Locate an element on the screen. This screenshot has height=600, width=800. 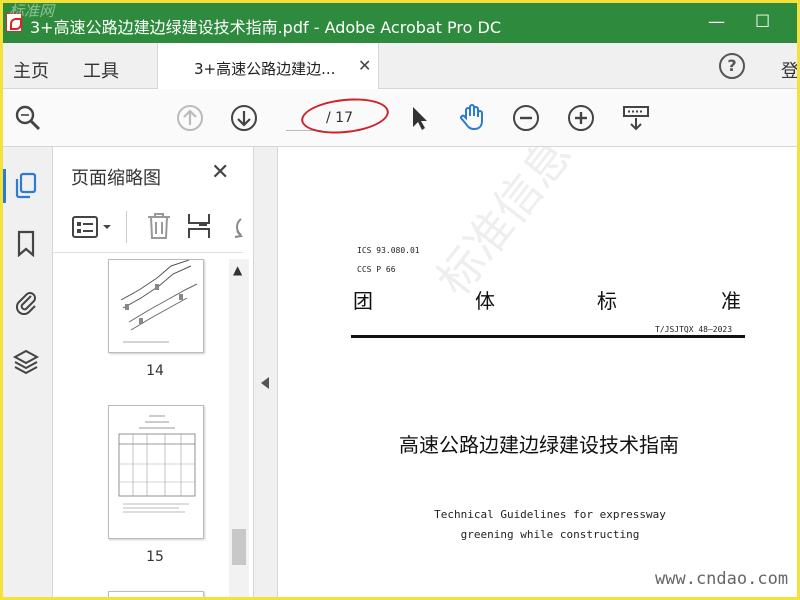
heading-rule is located at coordinates (548, 336).